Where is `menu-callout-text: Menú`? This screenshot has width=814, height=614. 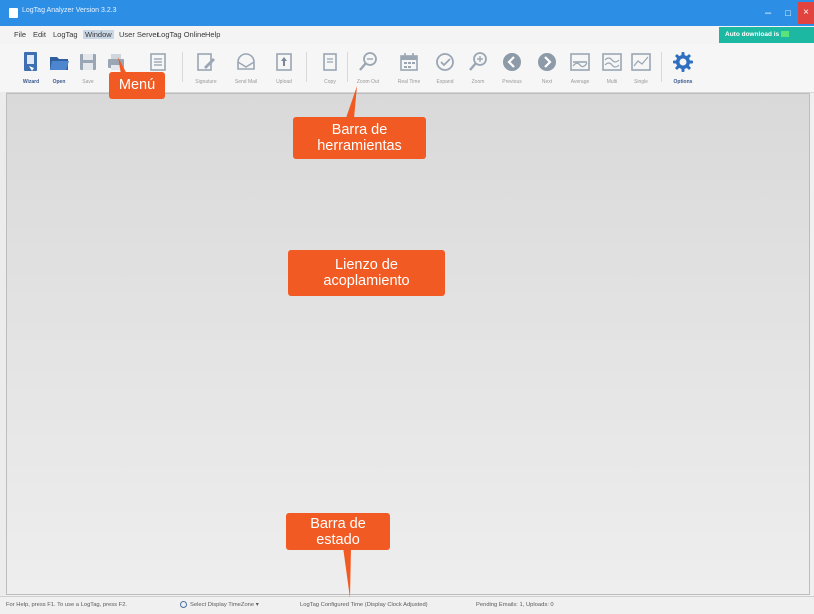 menu-callout-text: Menú is located at coordinates (137, 85).